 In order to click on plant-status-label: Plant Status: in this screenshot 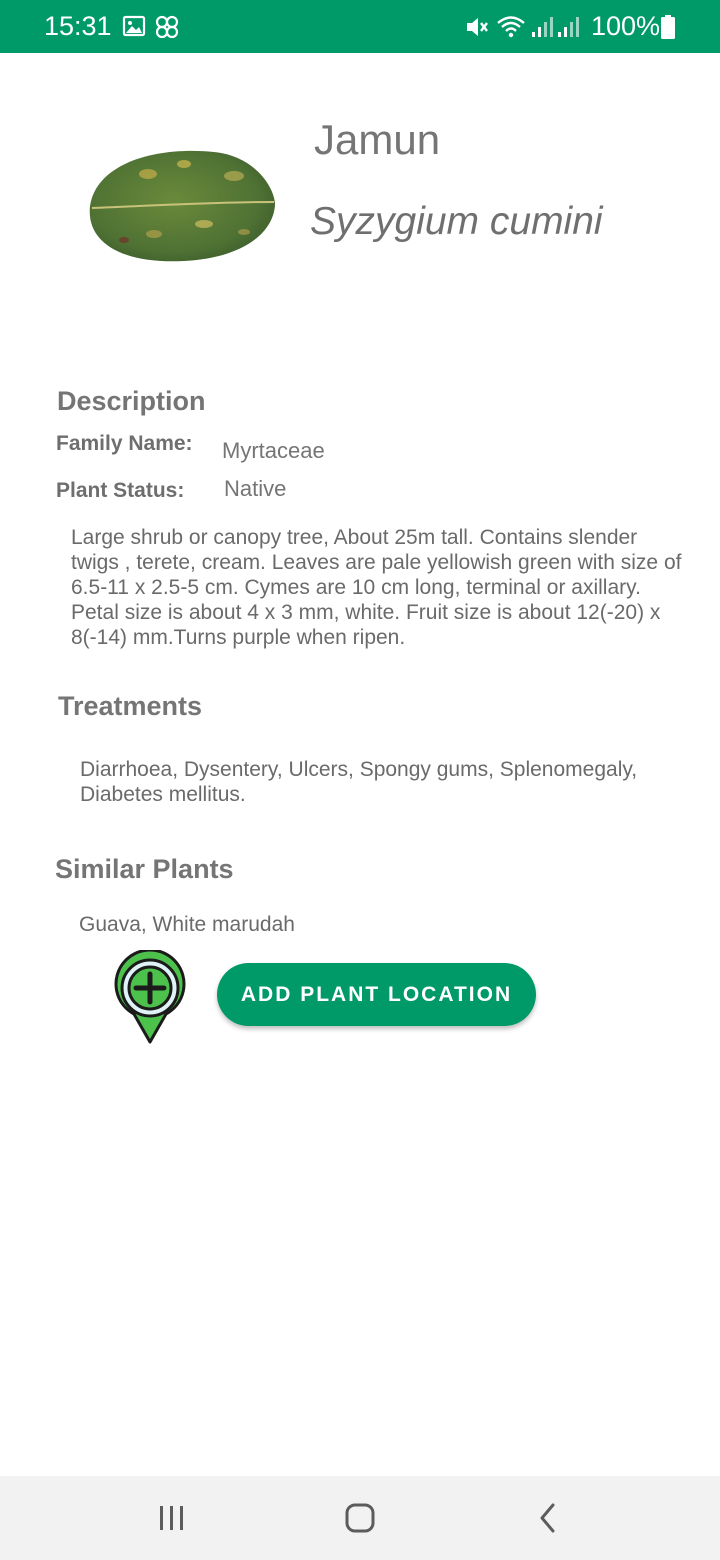, I will do `click(120, 490)`.